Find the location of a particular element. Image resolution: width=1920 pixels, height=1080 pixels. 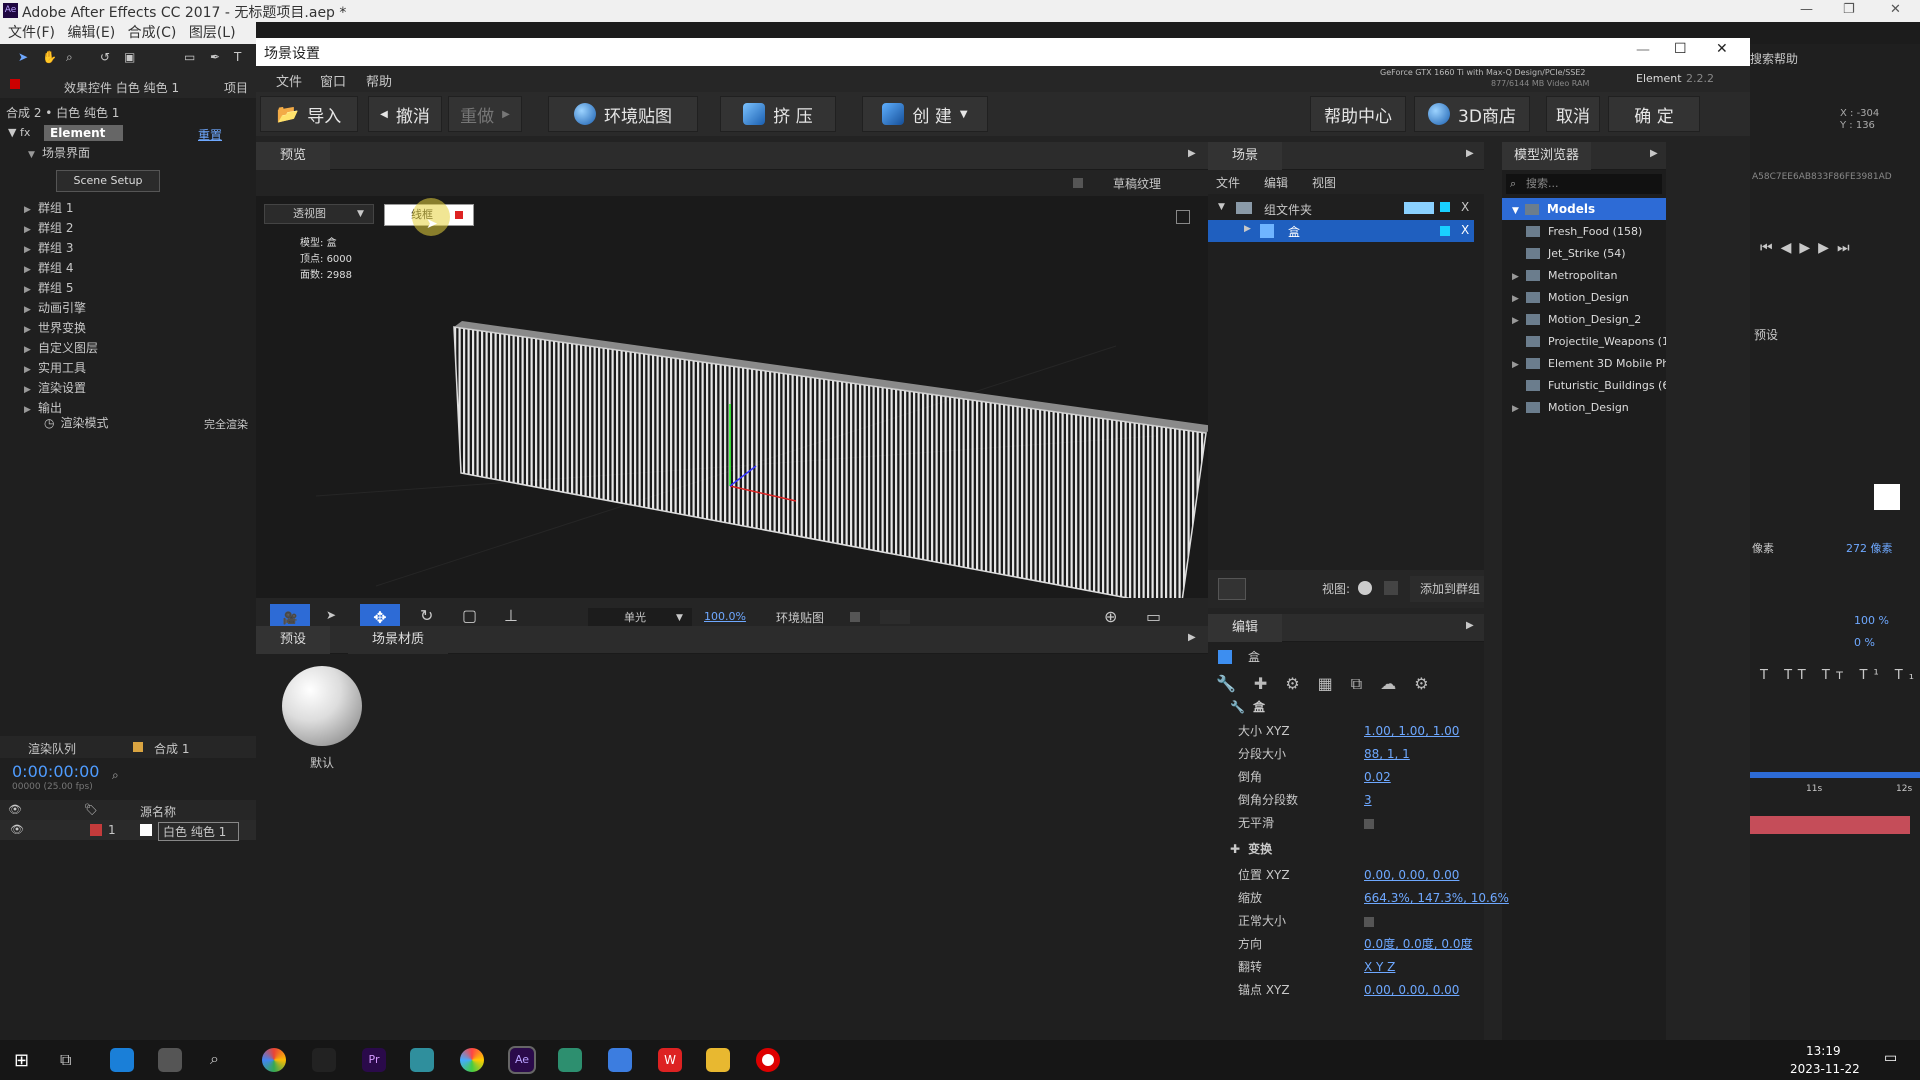

effect-group-item: ▶ 渲染设置 is located at coordinates (61, 388).